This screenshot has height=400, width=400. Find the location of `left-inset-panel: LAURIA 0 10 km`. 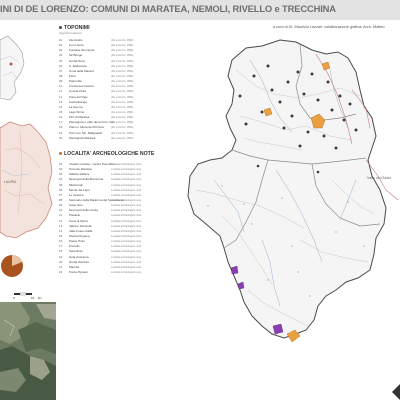

left-inset-panel: LAURIA 0 10 km is located at coordinates (28, 210).